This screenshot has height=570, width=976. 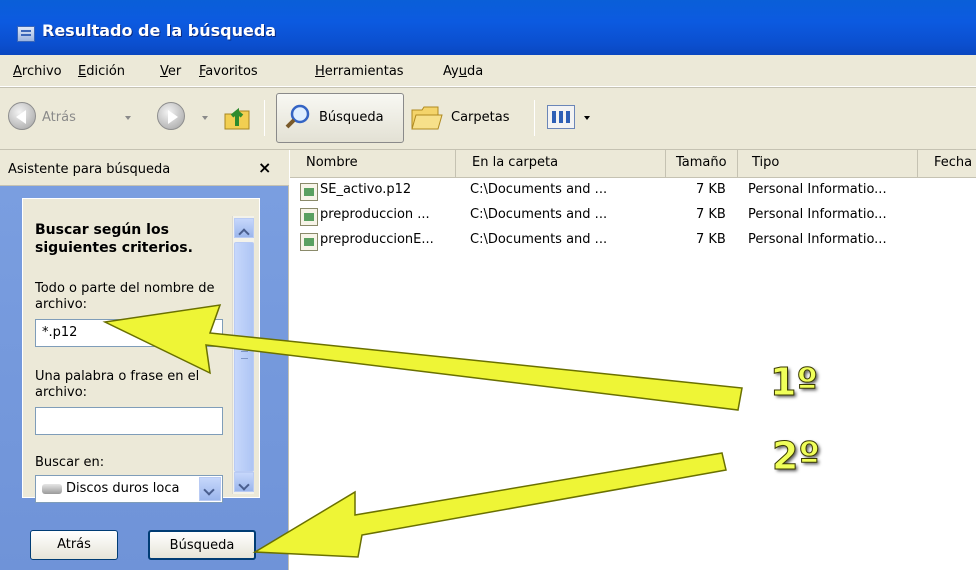 I want to click on step-2-label: 2º, so click(x=796, y=456).